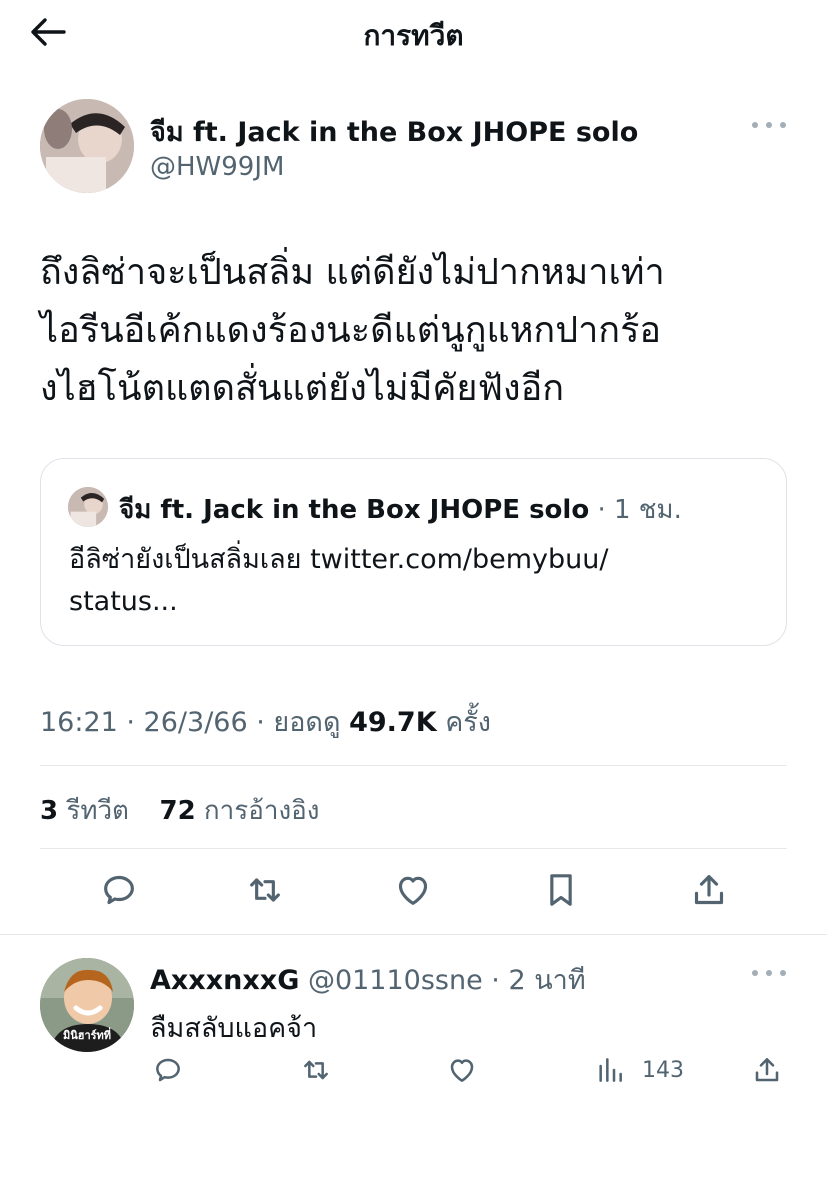 The width and height of the screenshot is (827, 1200). I want to click on tweet-text-line: ไอรีนอีเค้กแดงร้องนะดีแต่นูกูแหกปากร้อ, so click(351, 330).